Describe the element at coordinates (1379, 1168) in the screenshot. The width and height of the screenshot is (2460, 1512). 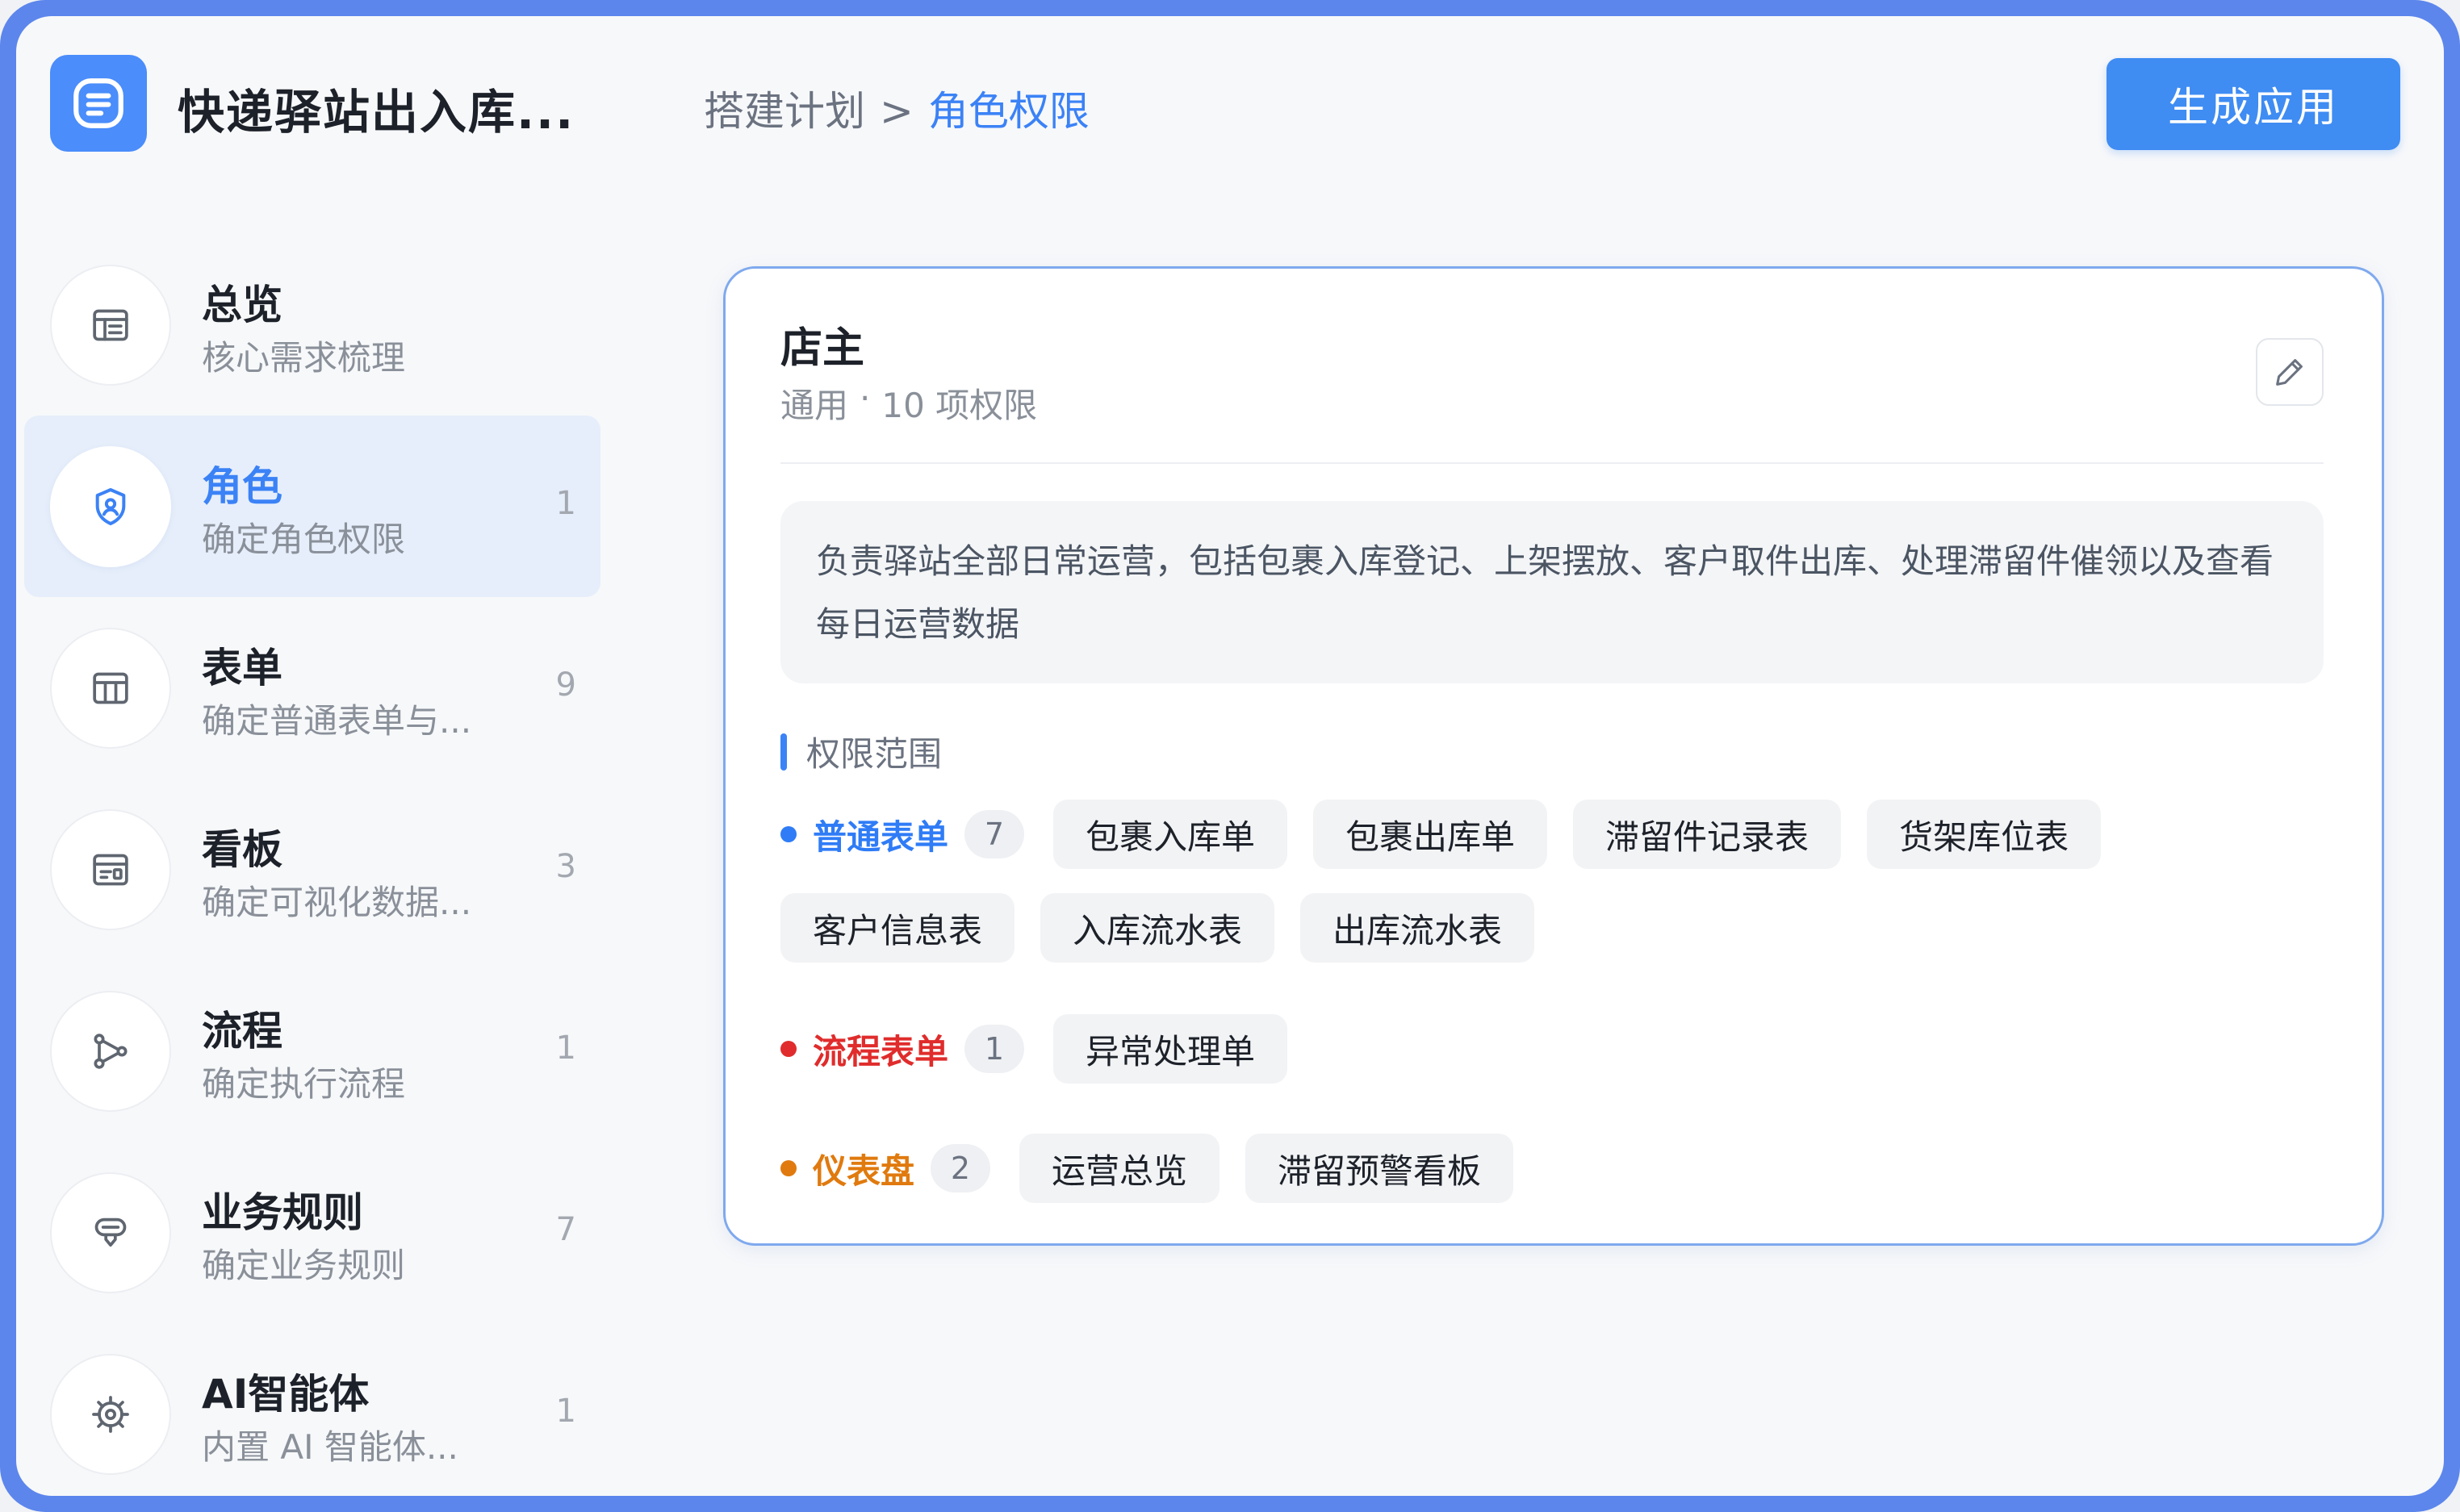
I see `permission-chip: 滞留预警看板` at that location.